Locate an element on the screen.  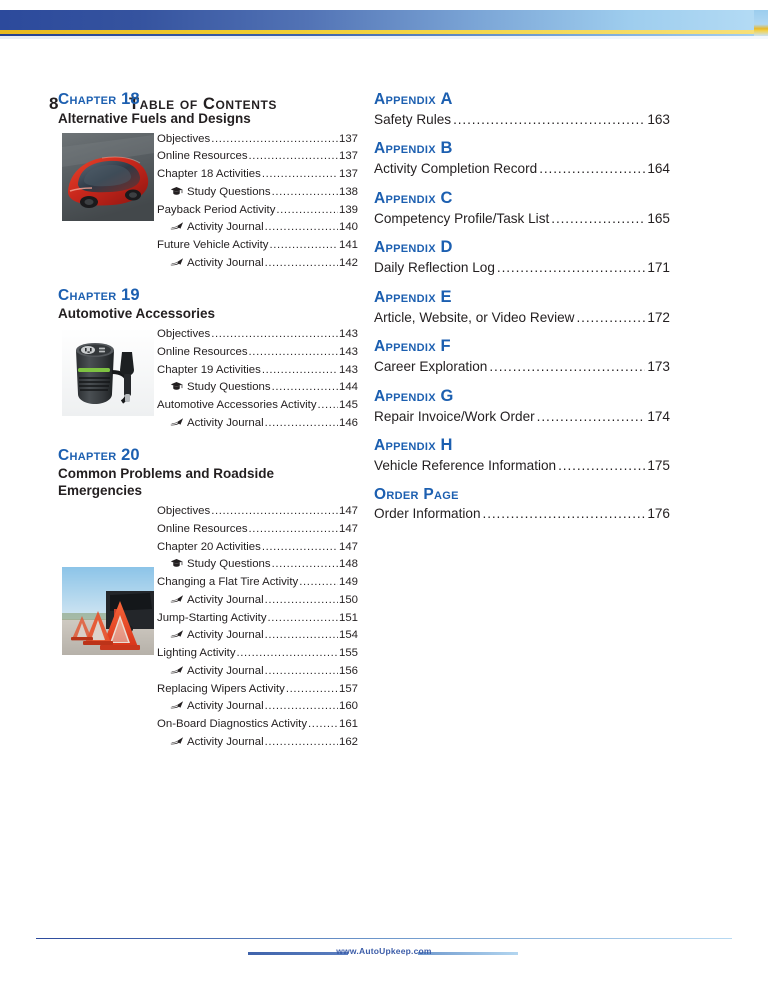
chapter-label: Chapter is located at coordinates (87, 99).